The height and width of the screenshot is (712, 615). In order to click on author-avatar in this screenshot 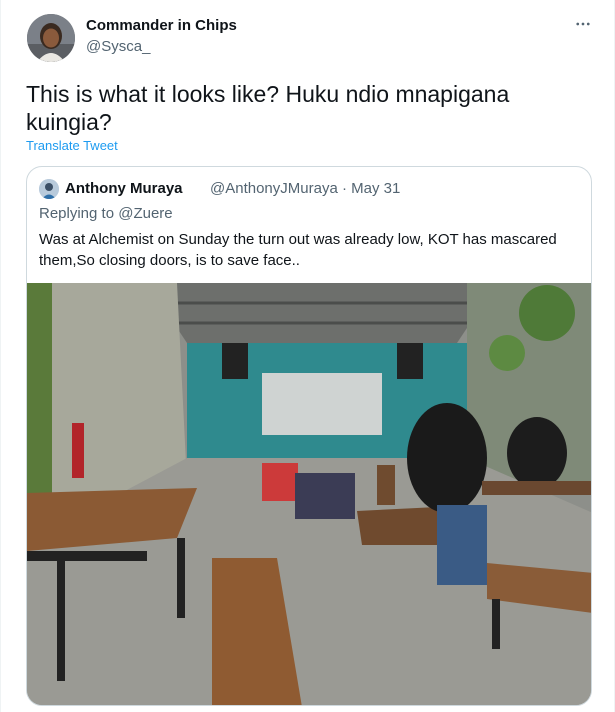, I will do `click(51, 38)`.